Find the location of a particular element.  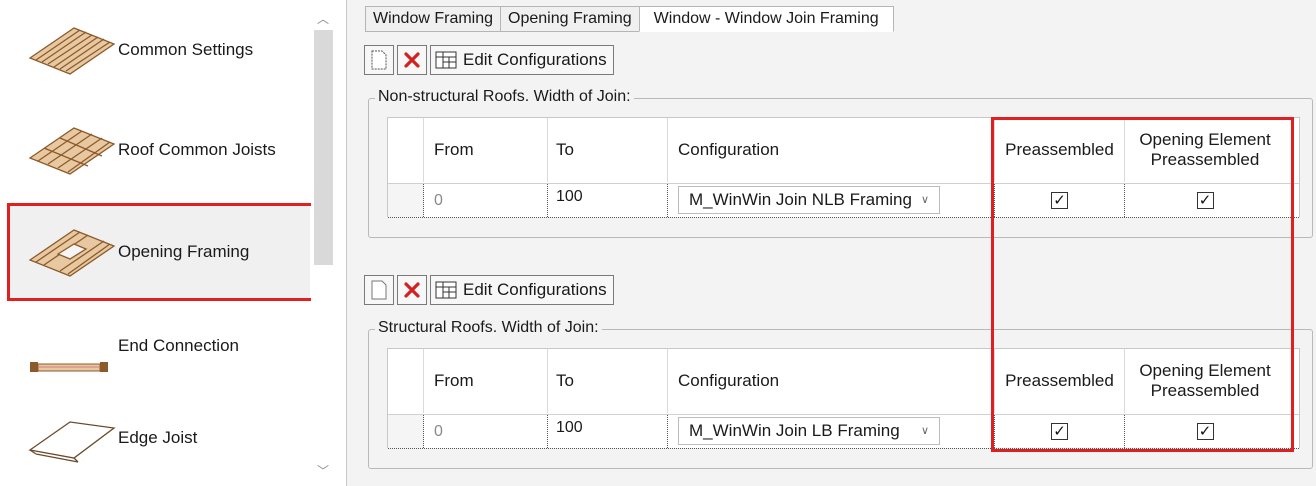

sidebar-item-label: Roof Common Joists is located at coordinates (197, 149).